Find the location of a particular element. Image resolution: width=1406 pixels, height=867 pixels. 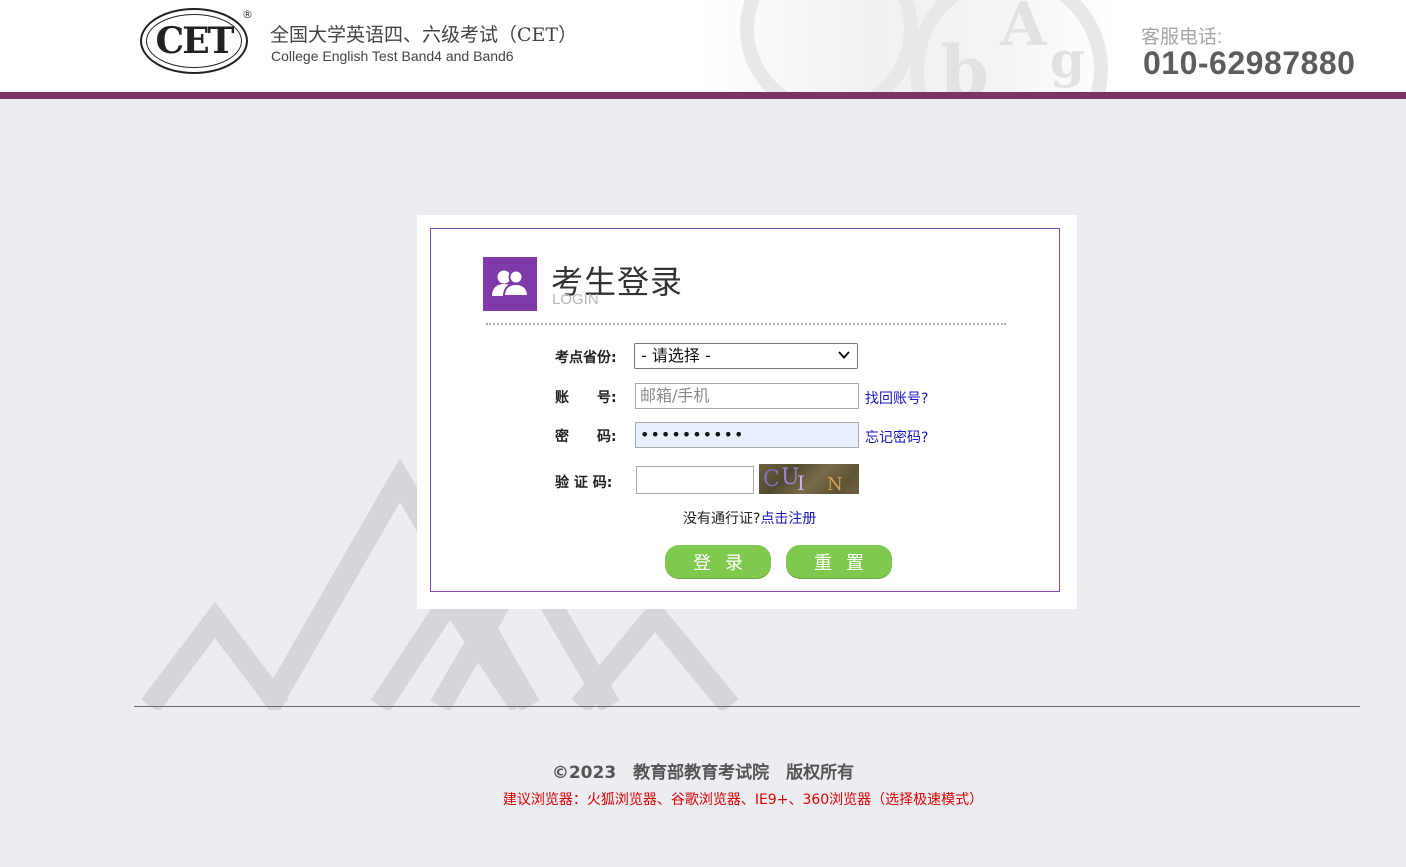

users-icon is located at coordinates (510, 284).